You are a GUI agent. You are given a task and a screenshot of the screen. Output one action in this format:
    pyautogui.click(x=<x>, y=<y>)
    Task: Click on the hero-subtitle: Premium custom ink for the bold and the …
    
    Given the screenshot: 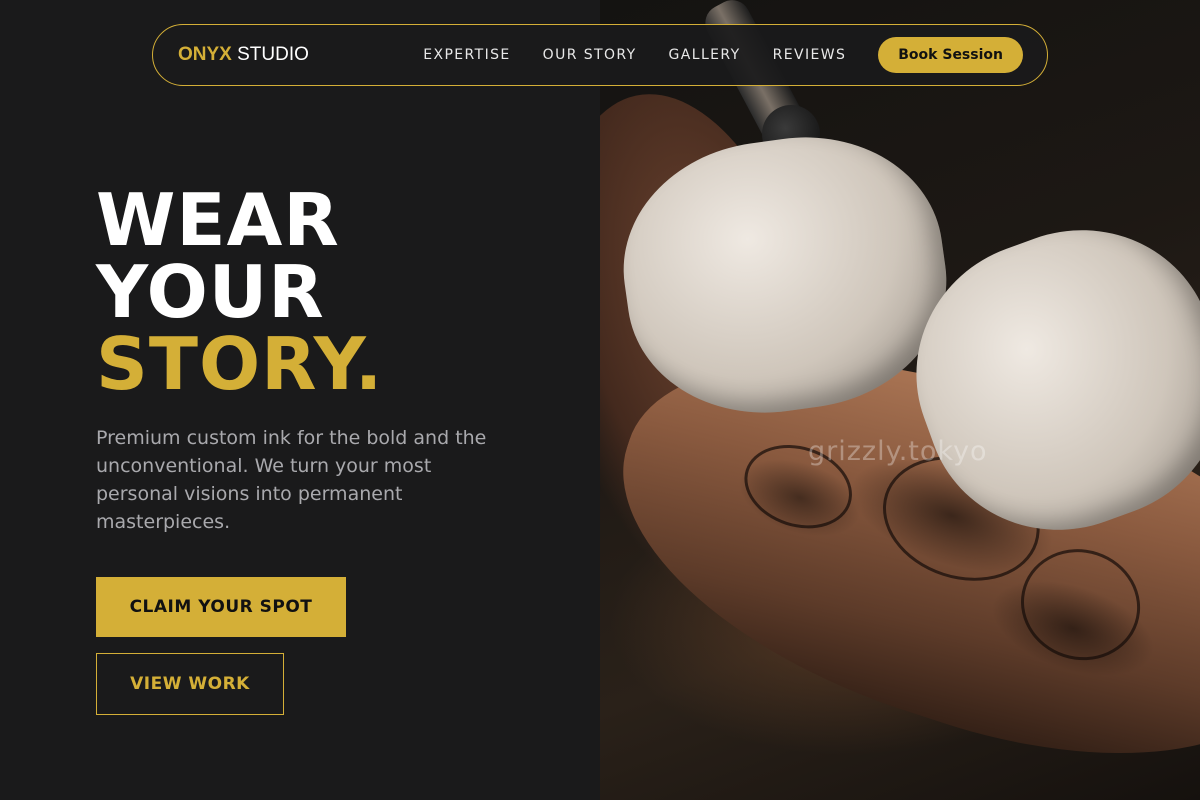 What is the action you would take?
    pyautogui.click(x=291, y=480)
    